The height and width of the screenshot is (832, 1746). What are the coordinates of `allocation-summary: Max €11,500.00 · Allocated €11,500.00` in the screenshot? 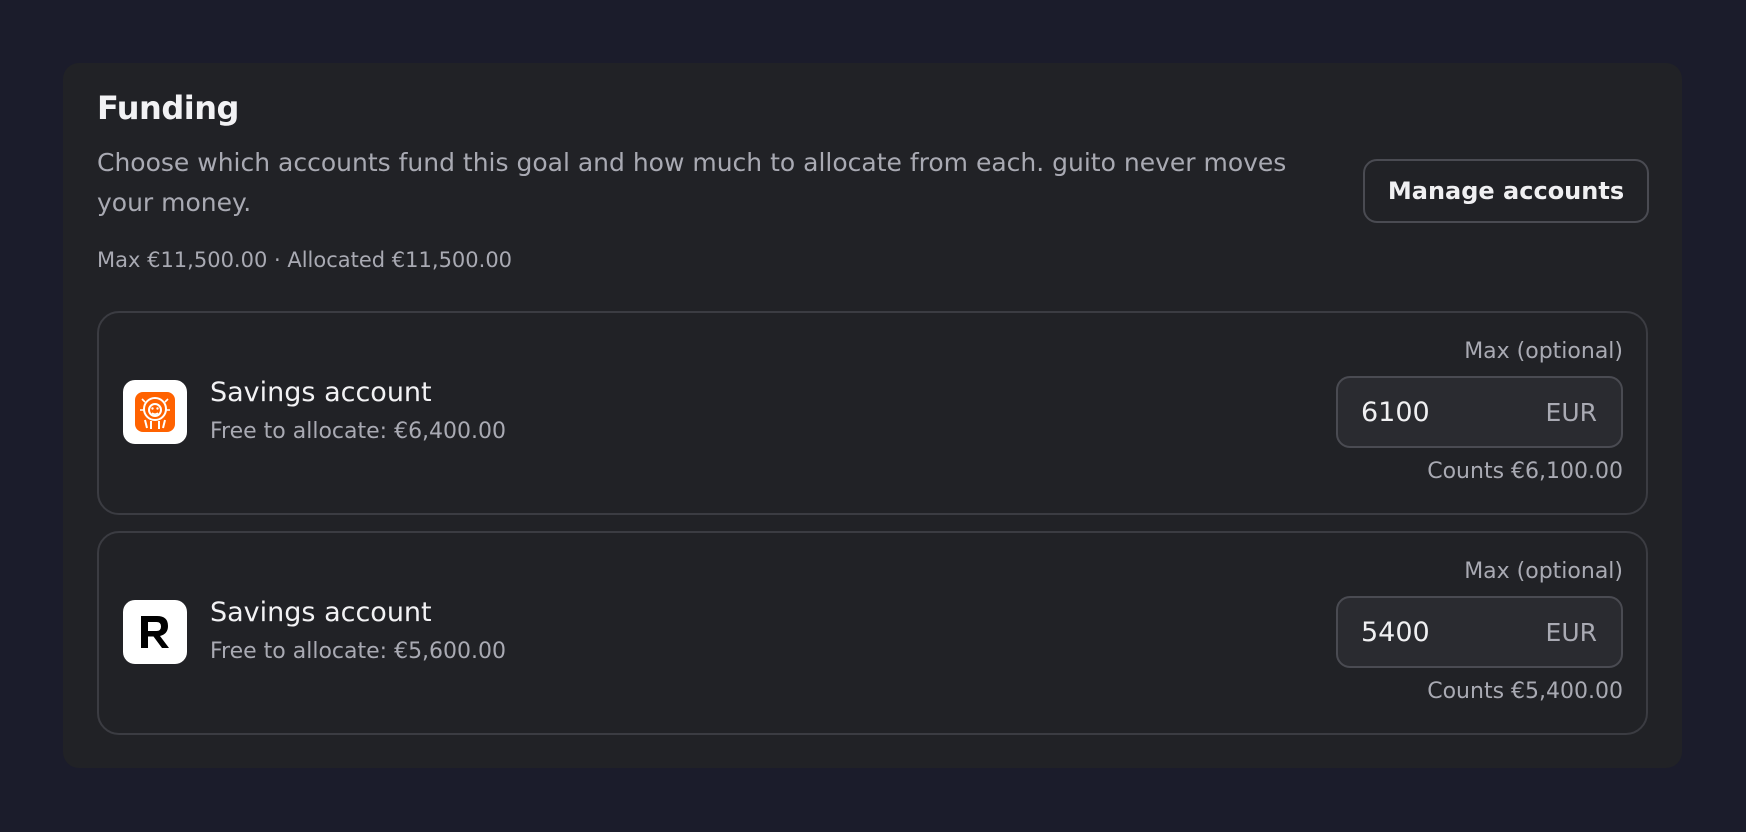 It's located at (305, 260).